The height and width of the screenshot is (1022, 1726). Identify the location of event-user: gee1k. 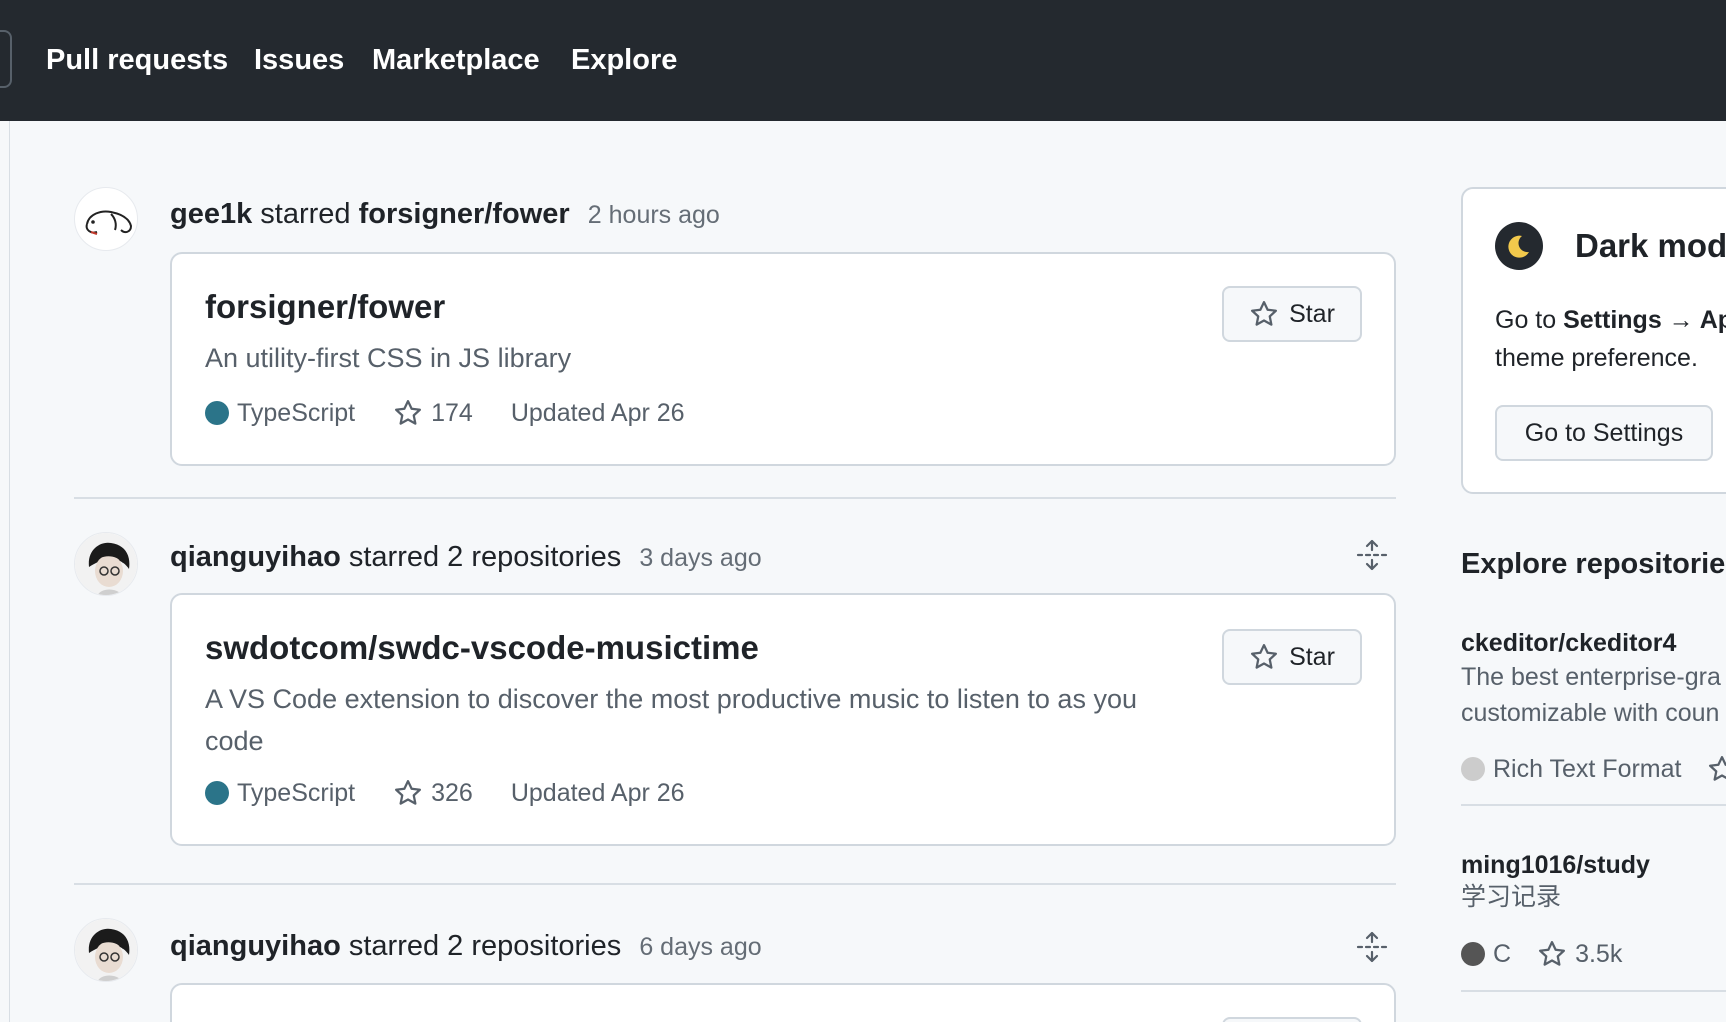
(211, 214).